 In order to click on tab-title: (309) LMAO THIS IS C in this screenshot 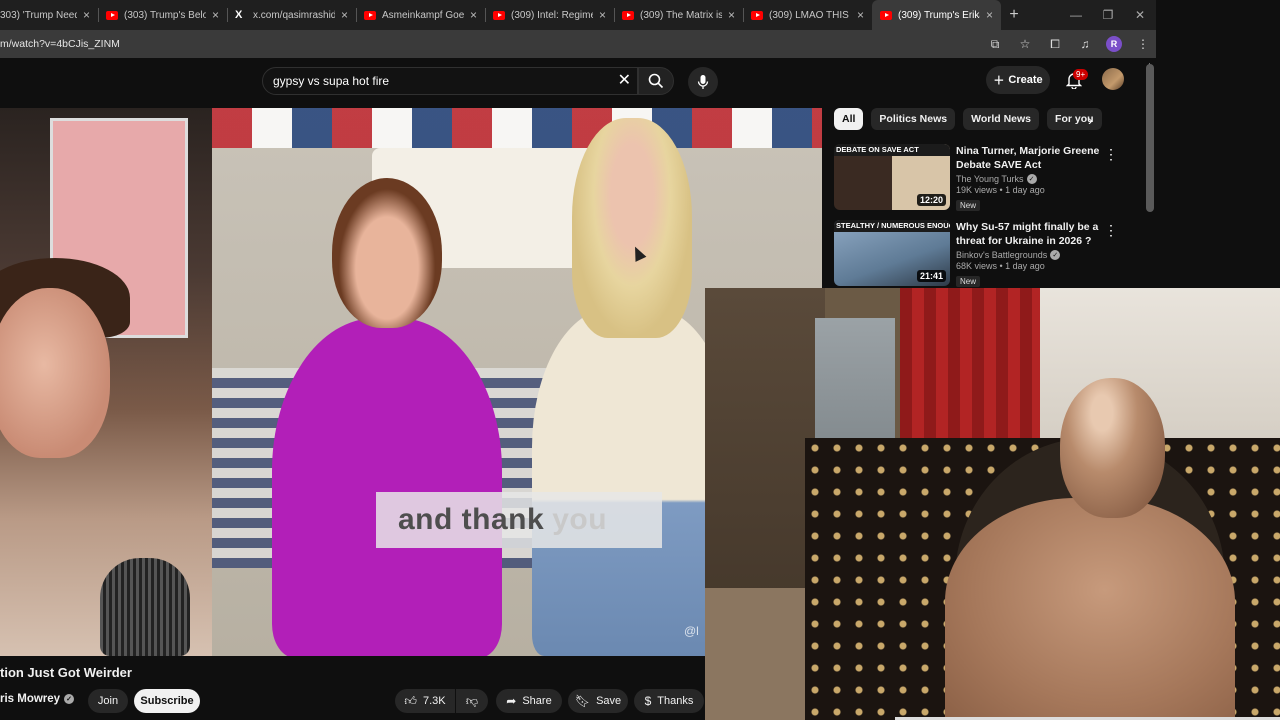, I will do `click(810, 15)`.